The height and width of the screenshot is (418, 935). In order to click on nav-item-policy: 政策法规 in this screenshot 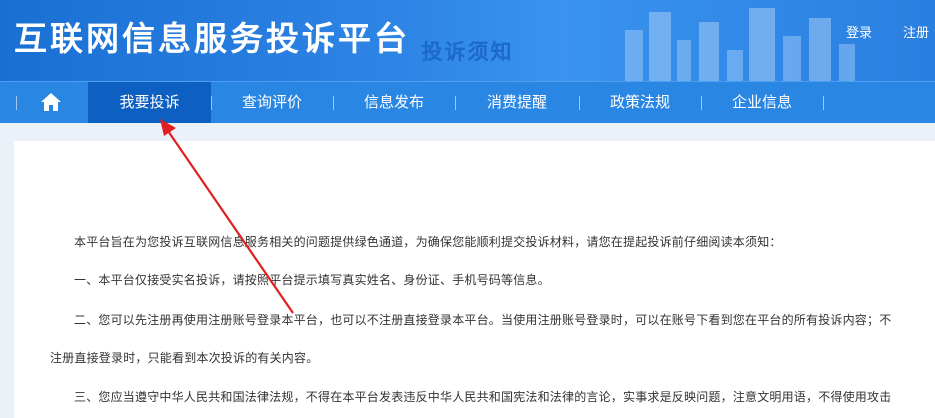, I will do `click(640, 102)`.